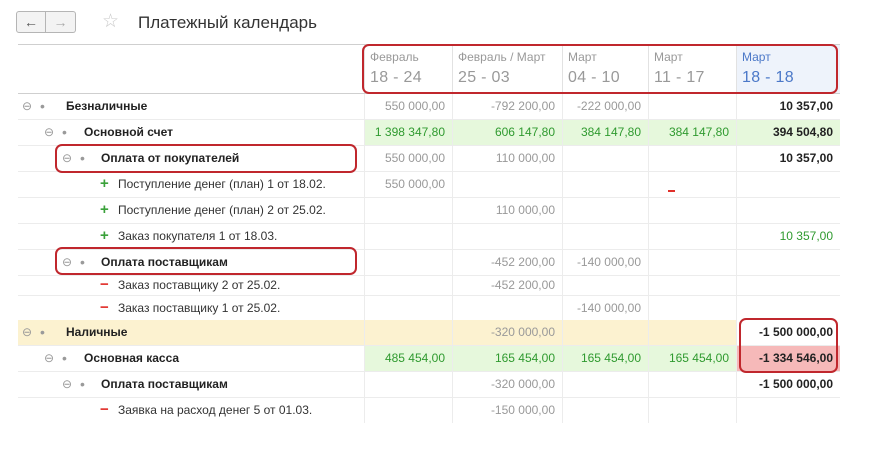  I want to click on row-label: Оплата поставщикам, so click(164, 262).